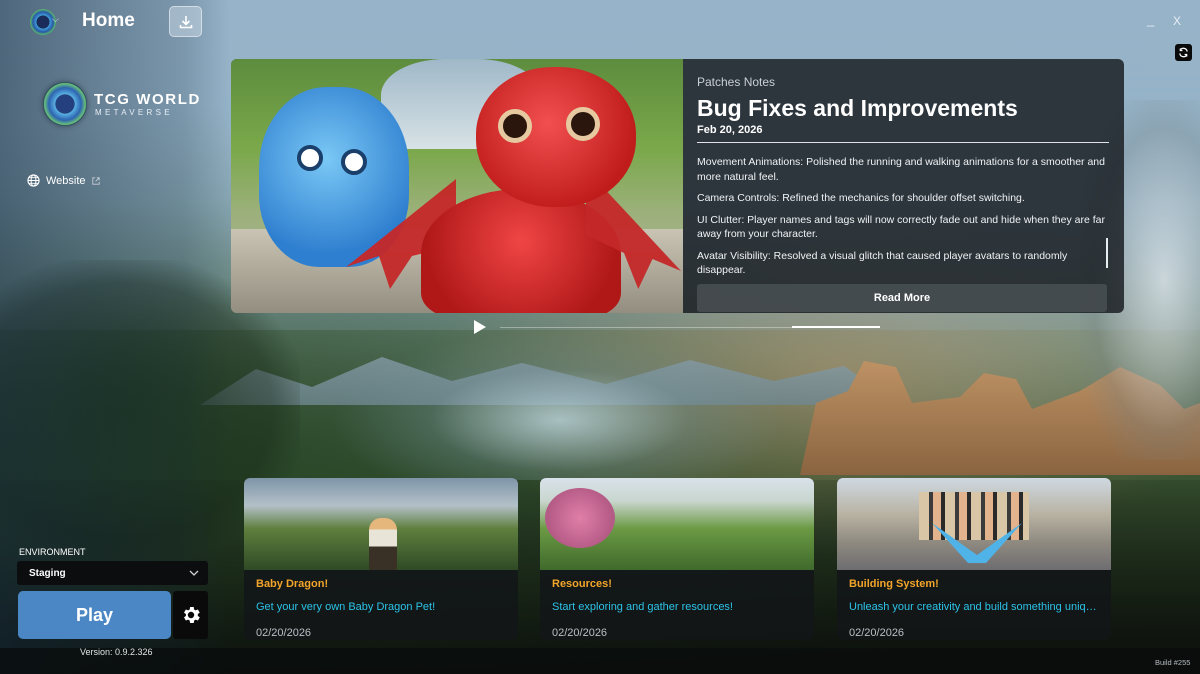 Image resolution: width=1200 pixels, height=674 pixels. Describe the element at coordinates (346, 607) in the screenshot. I see `card-description: Get your very own Baby Dragon Pet!` at that location.